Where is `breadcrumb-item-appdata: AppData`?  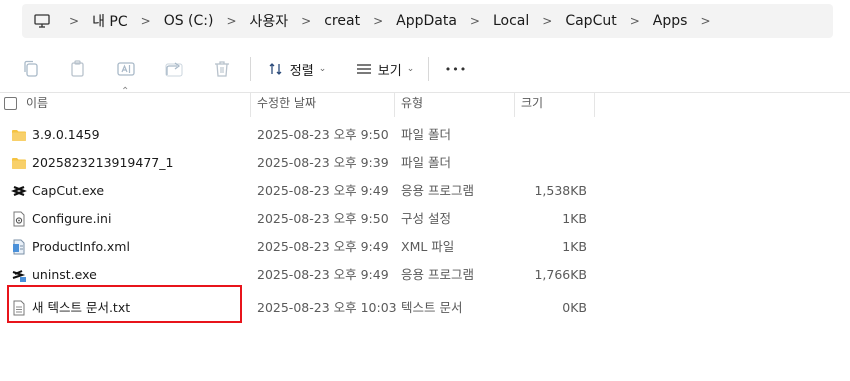 breadcrumb-item-appdata: AppData is located at coordinates (426, 21).